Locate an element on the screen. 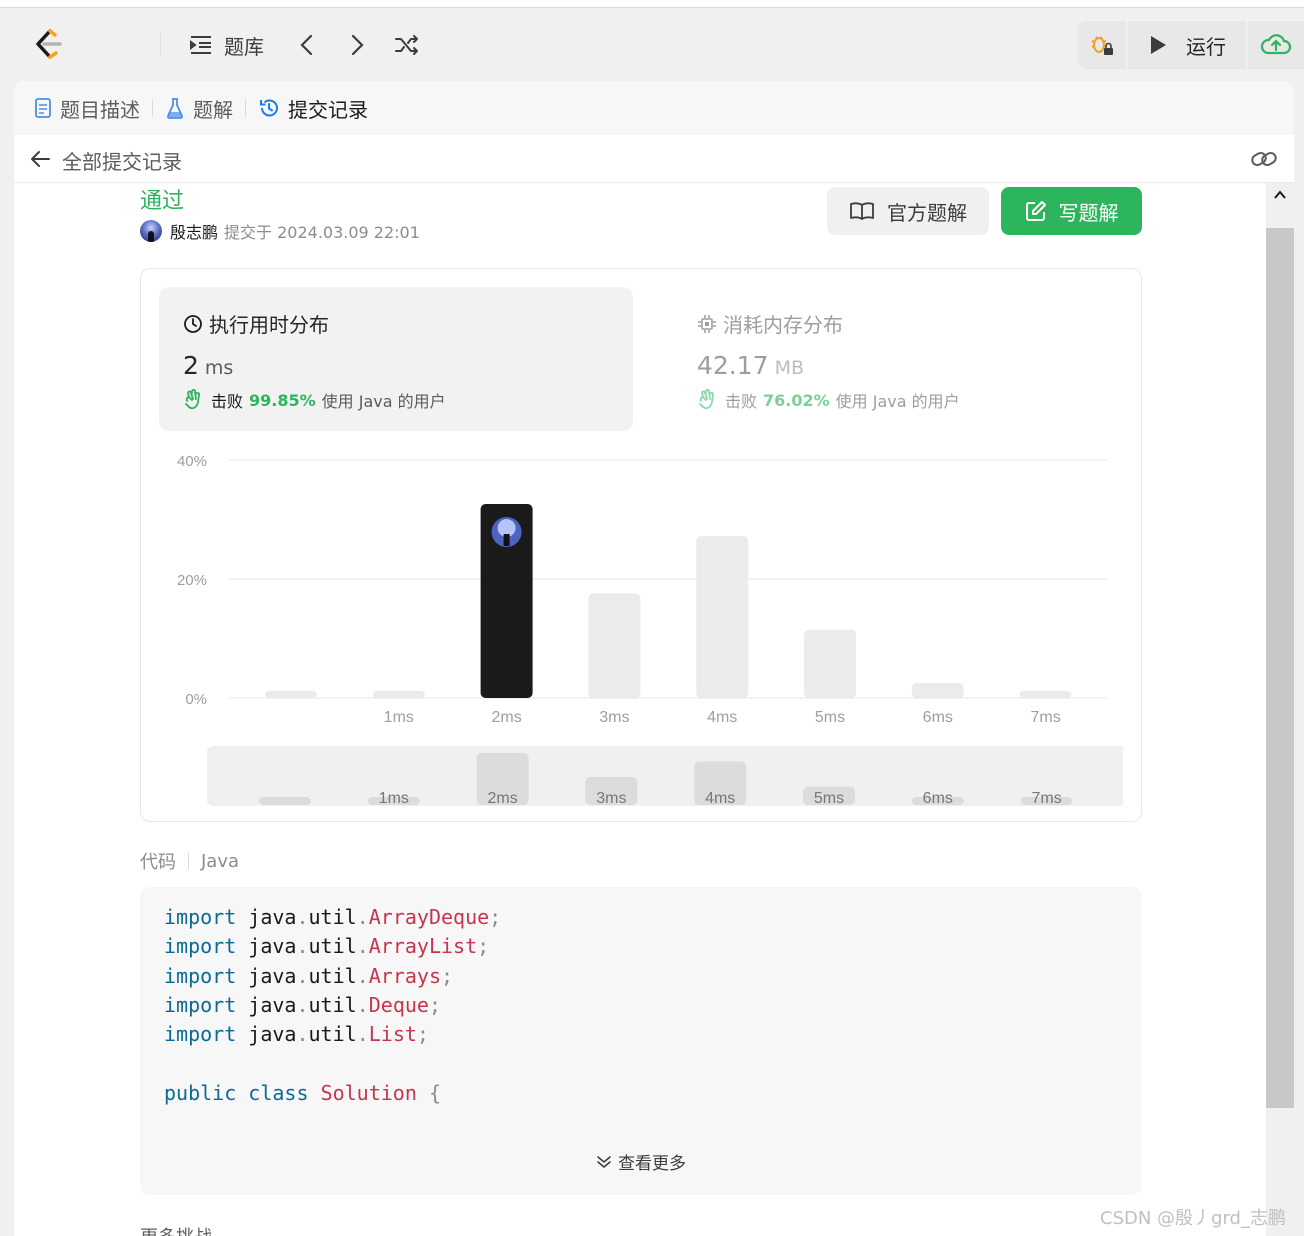 This screenshot has width=1304, height=1236. runtime-unit: ms is located at coordinates (219, 368).